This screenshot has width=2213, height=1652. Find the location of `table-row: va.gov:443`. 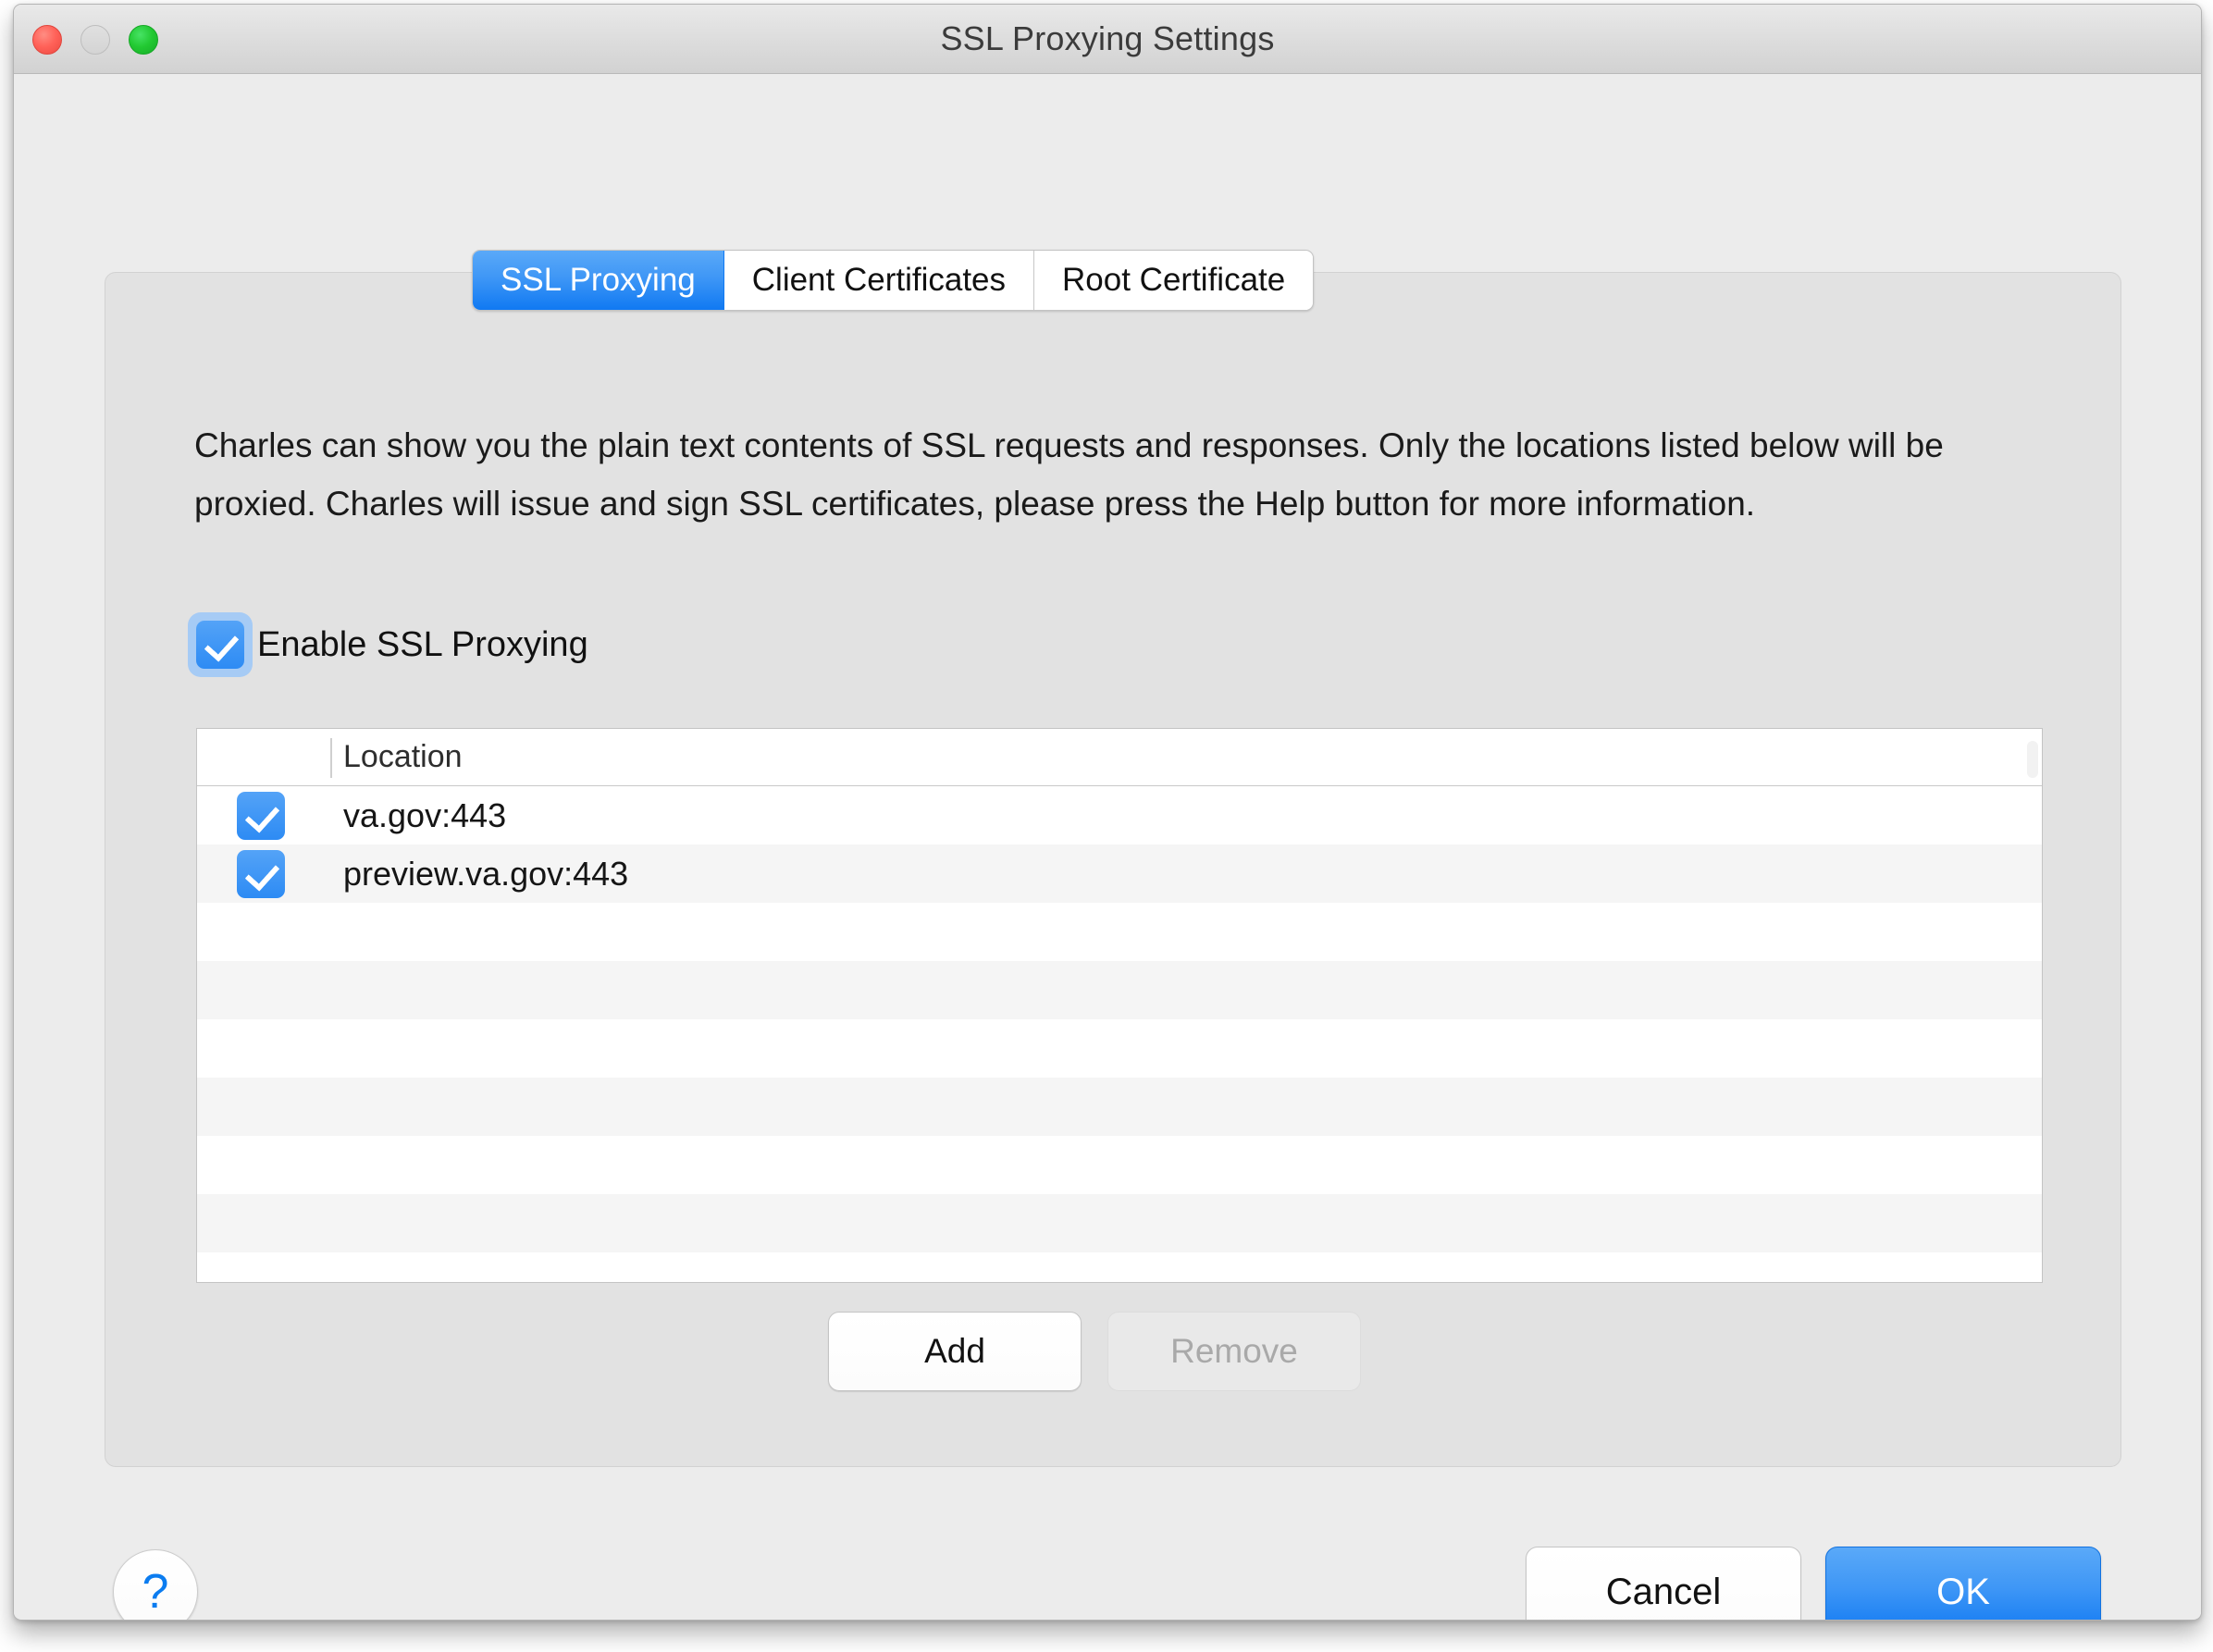

table-row: va.gov:443 is located at coordinates (1119, 815).